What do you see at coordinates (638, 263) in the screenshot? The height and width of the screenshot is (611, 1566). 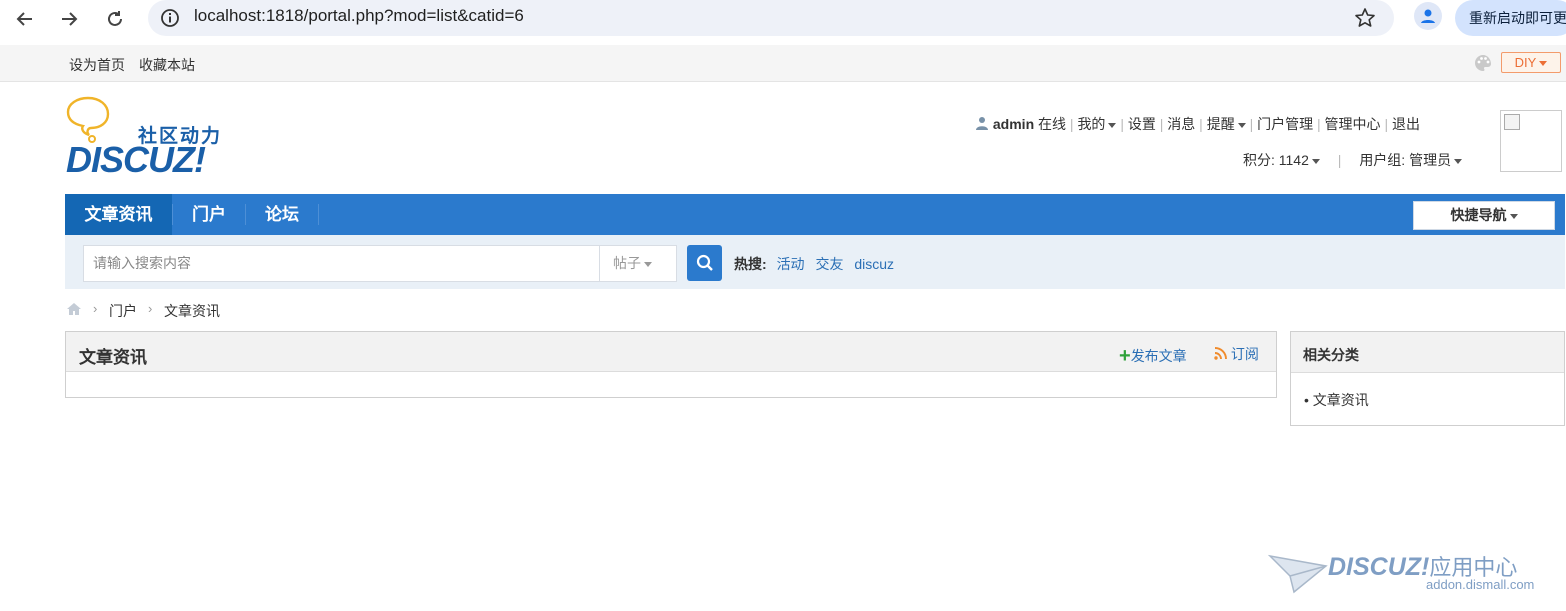 I see `search-type-select: 帖子` at bounding box center [638, 263].